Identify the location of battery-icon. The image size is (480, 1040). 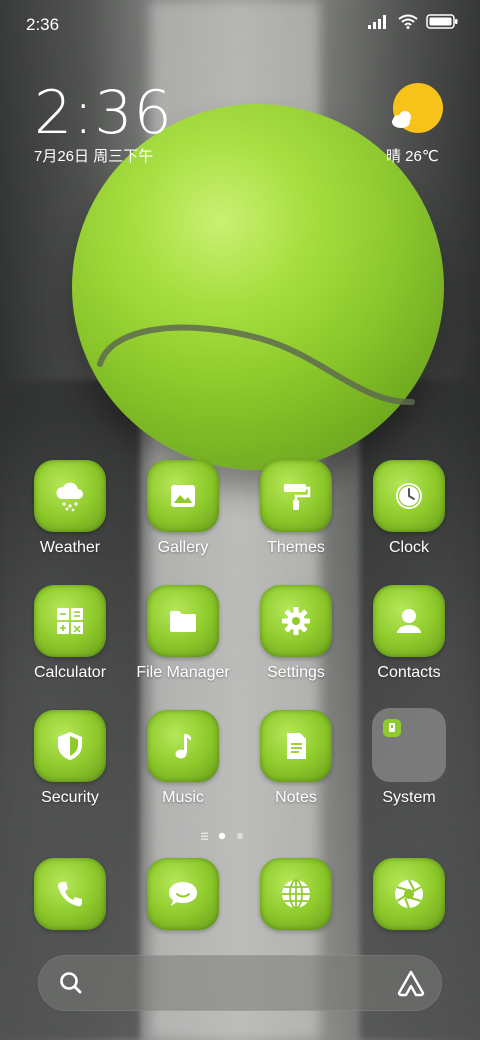
(442, 21).